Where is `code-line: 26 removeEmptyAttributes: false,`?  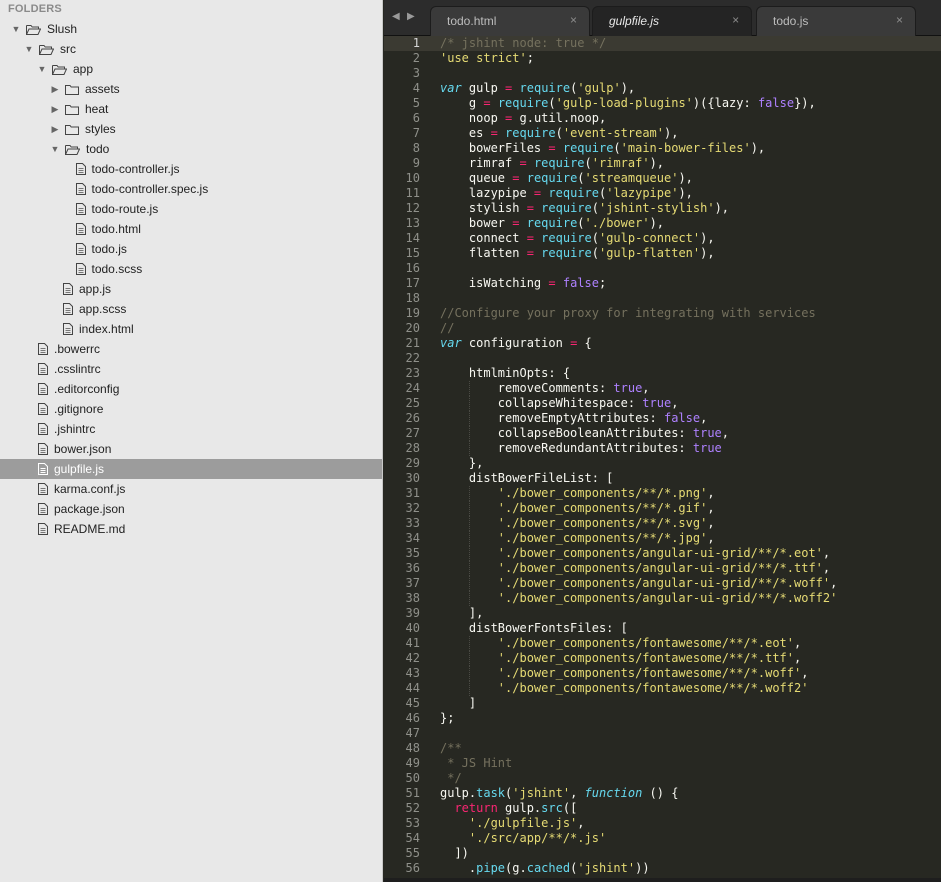
code-line: 26 removeEmptyAttributes: false, is located at coordinates (662, 418).